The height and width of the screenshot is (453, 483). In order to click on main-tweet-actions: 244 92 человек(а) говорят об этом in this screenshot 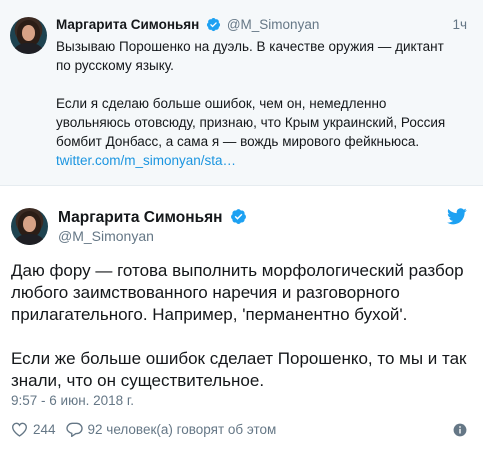, I will do `click(148, 429)`.